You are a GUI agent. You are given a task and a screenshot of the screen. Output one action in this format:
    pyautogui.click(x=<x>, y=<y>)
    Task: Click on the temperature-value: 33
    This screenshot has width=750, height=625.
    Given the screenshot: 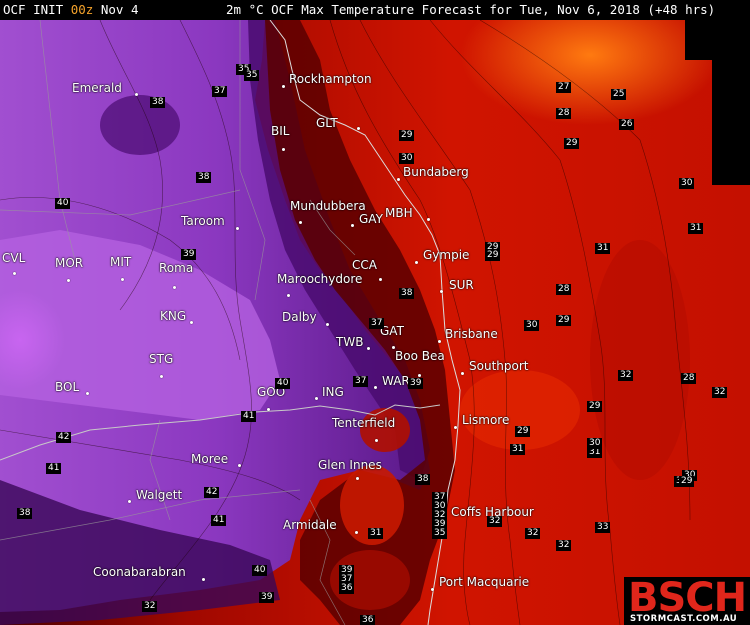 What is the action you would take?
    pyautogui.click(x=603, y=527)
    